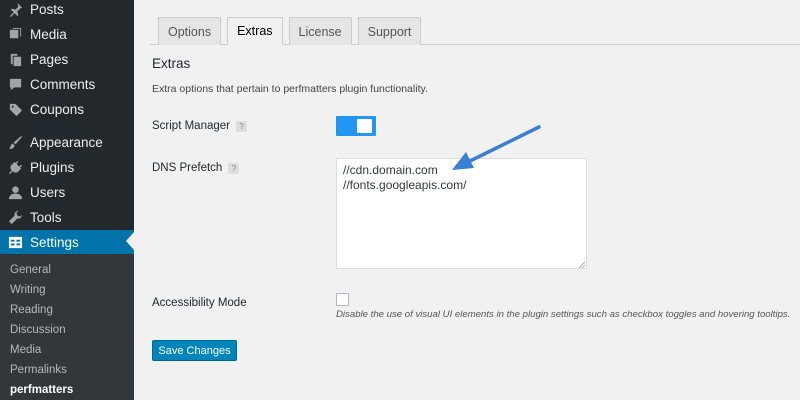  I want to click on resize-grip-icon, so click(582, 265).